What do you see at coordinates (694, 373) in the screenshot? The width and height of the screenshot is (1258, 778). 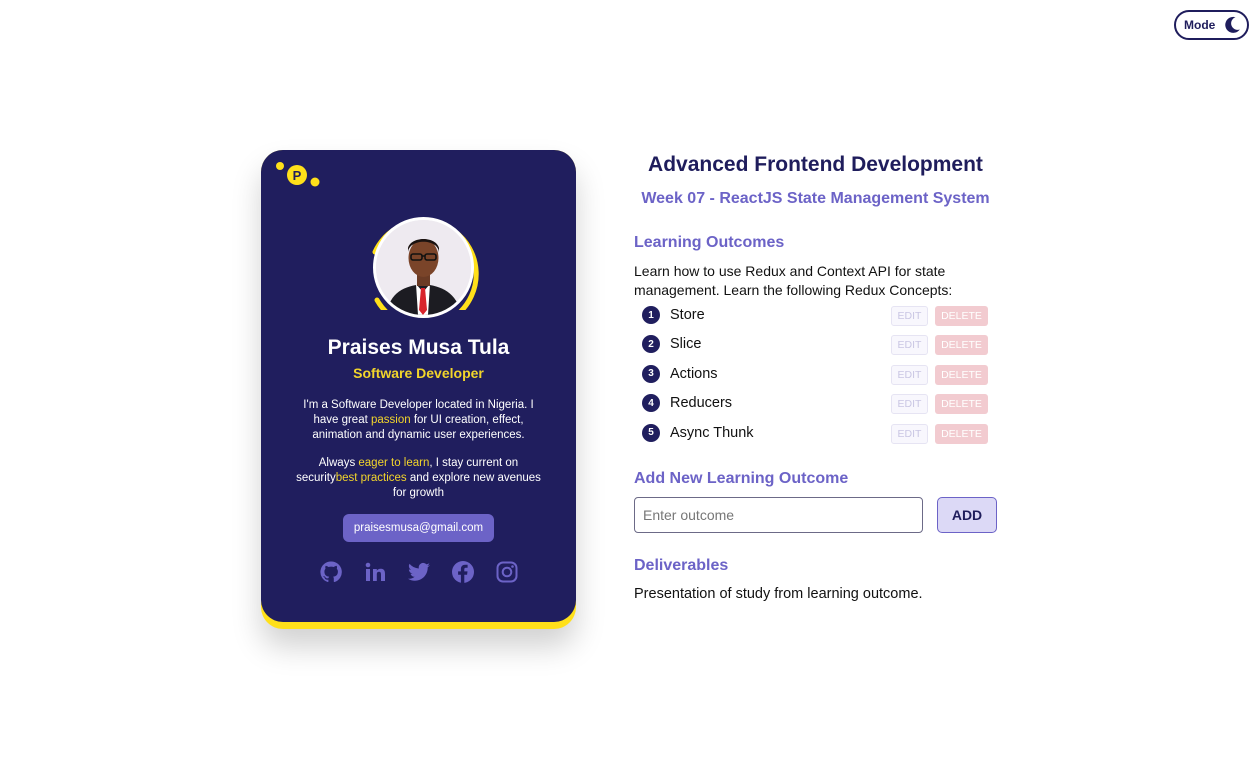 I see `outcome-label: Actions` at bounding box center [694, 373].